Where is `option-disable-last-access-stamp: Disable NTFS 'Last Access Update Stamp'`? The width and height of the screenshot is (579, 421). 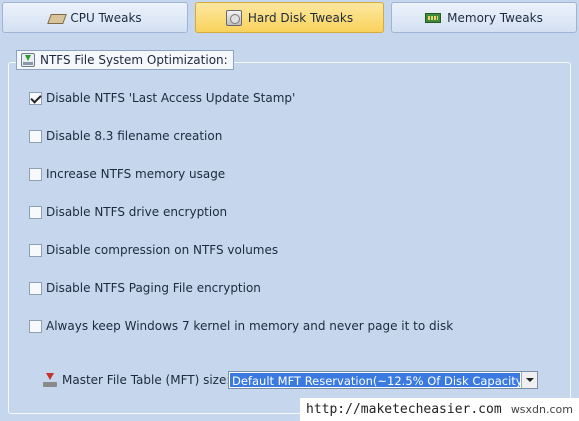 option-disable-last-access-stamp: Disable NTFS 'Last Access Update Stamp' is located at coordinates (162, 98).